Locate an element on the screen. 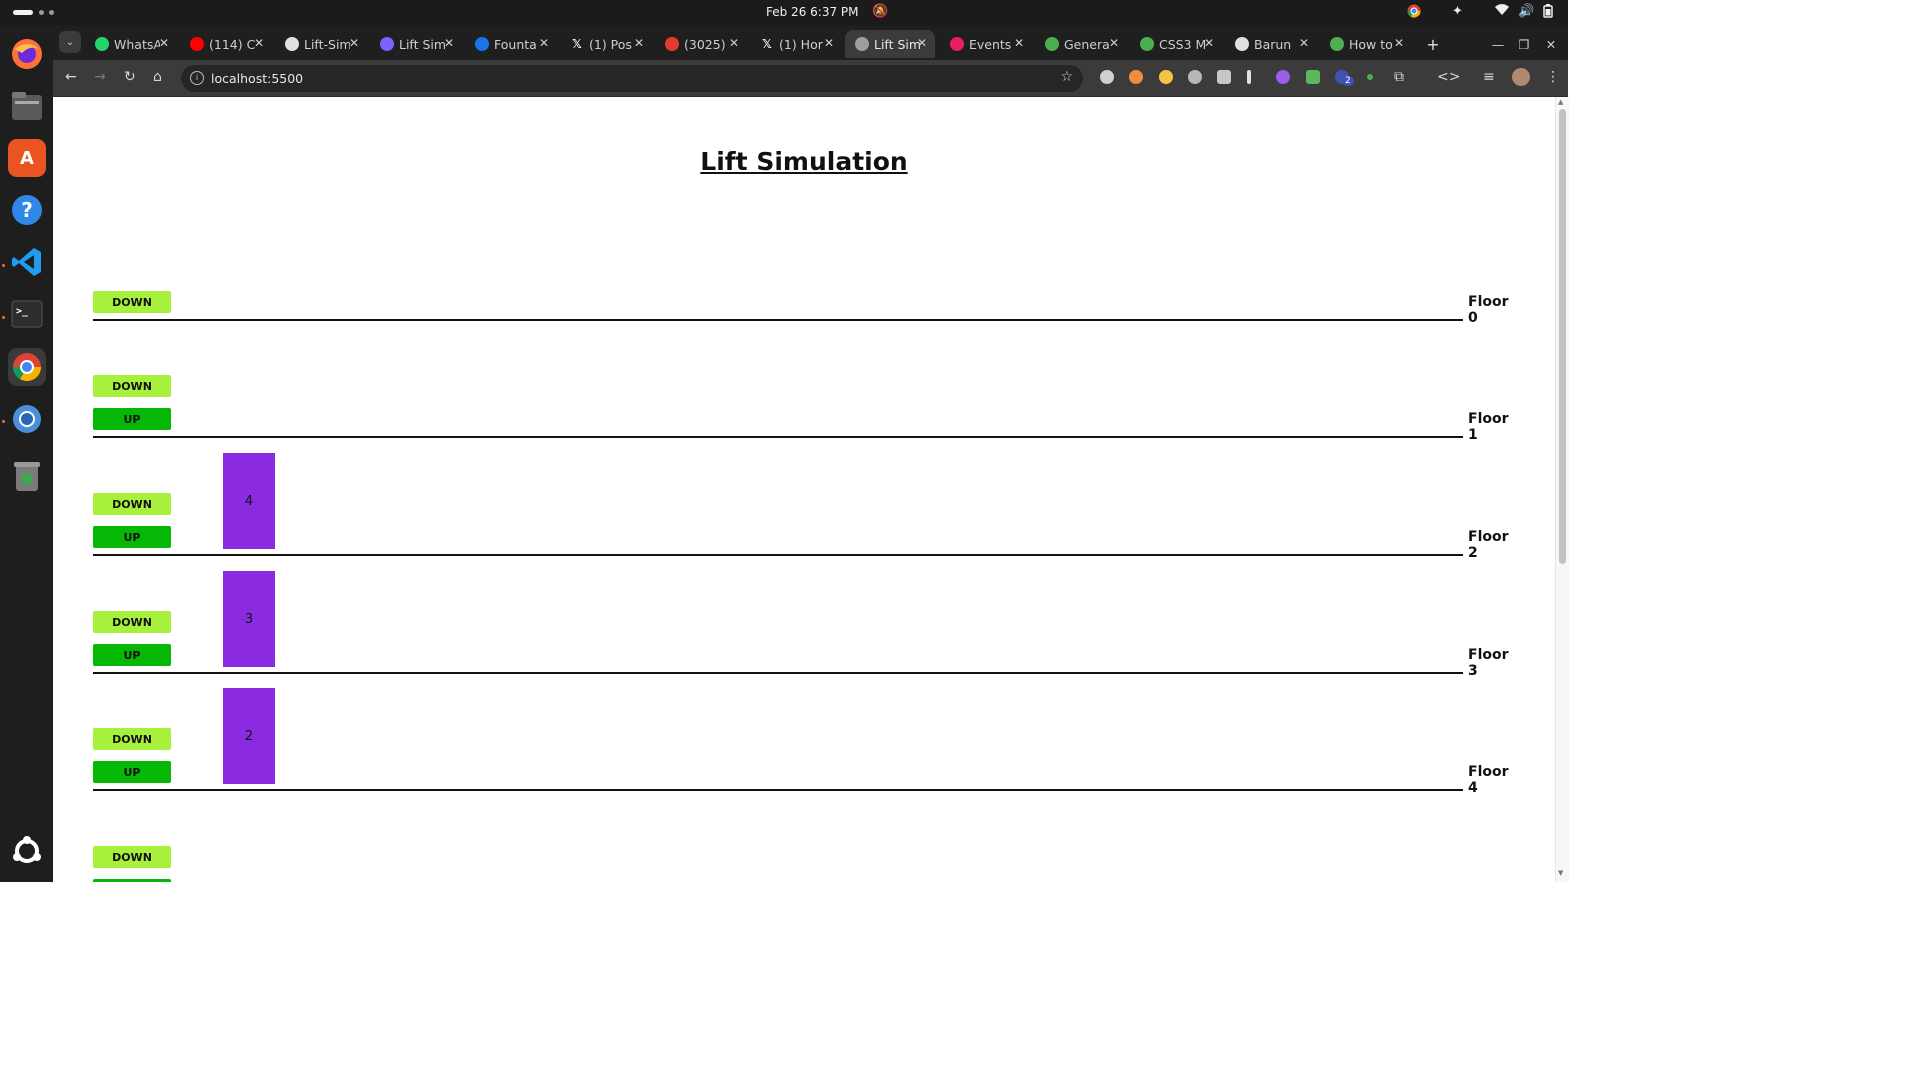 Image resolution: width=1920 pixels, height=1080 pixels. scroll-up-arrow: ▲ is located at coordinates (1560, 102).